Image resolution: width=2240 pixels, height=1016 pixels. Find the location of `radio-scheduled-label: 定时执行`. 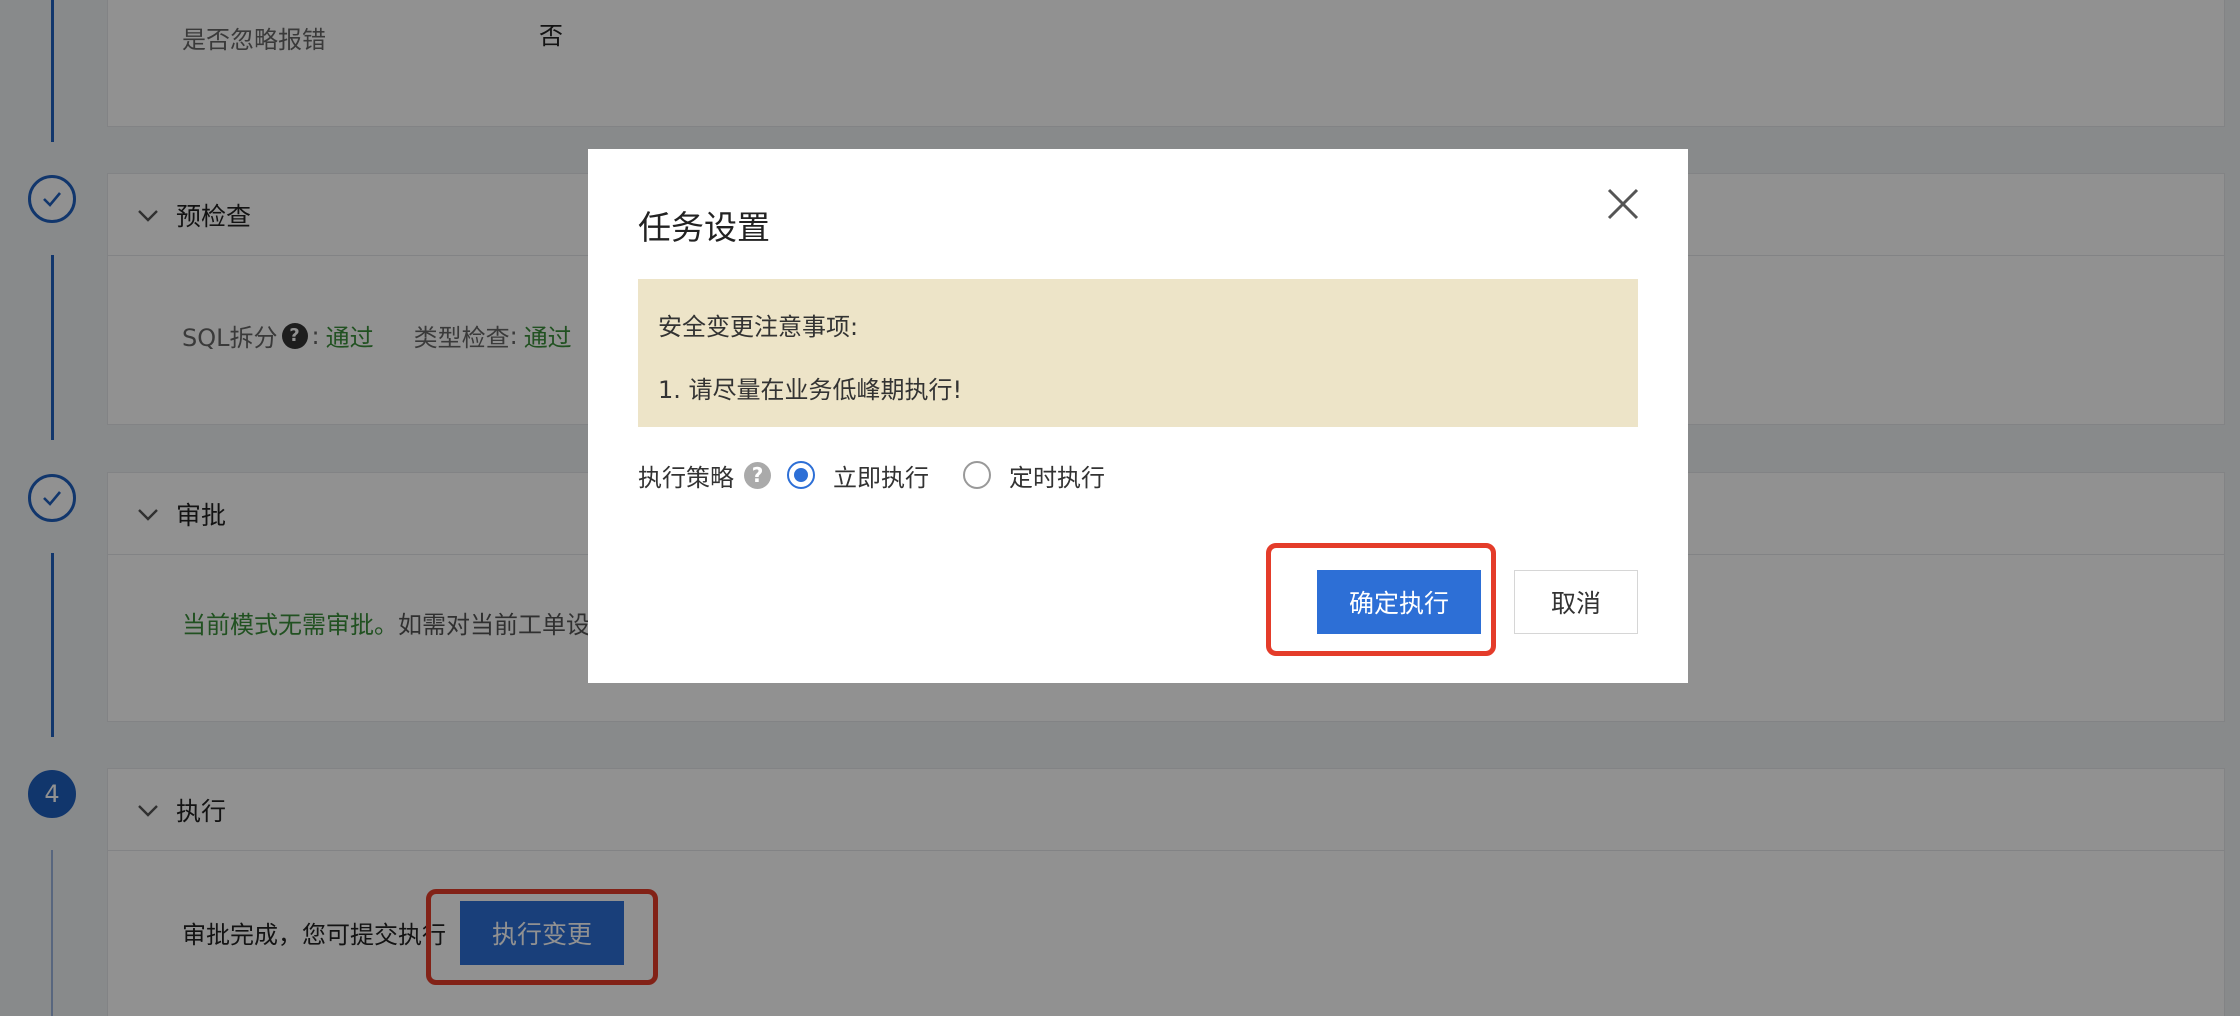

radio-scheduled-label: 定时执行 is located at coordinates (1057, 477).